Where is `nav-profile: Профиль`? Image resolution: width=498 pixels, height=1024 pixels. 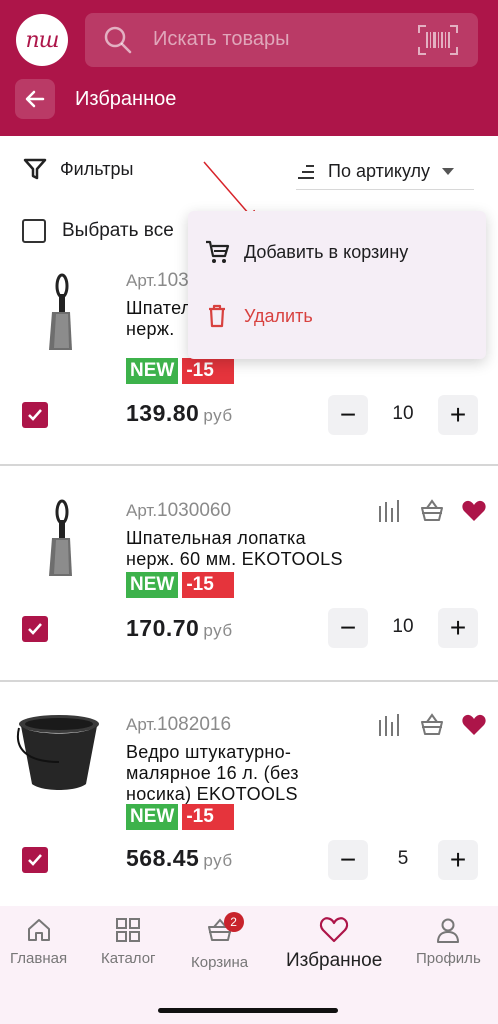
nav-profile: Профиль is located at coordinates (448, 941).